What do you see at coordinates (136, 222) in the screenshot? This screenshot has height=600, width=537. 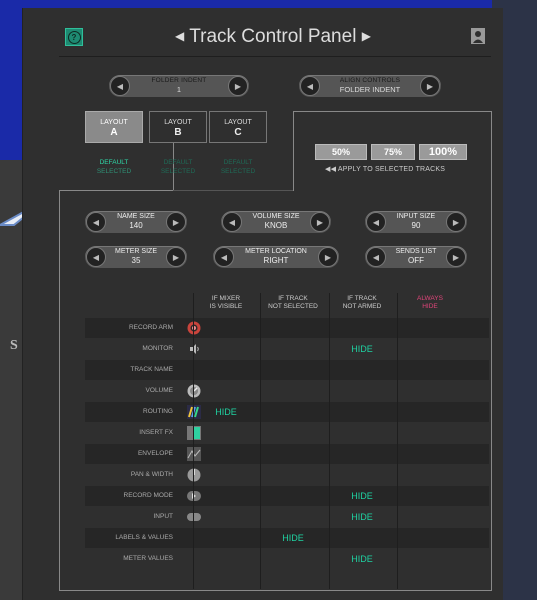 I see `name-size-stepper: ◀ NAME SIZE 140 ▶` at bounding box center [136, 222].